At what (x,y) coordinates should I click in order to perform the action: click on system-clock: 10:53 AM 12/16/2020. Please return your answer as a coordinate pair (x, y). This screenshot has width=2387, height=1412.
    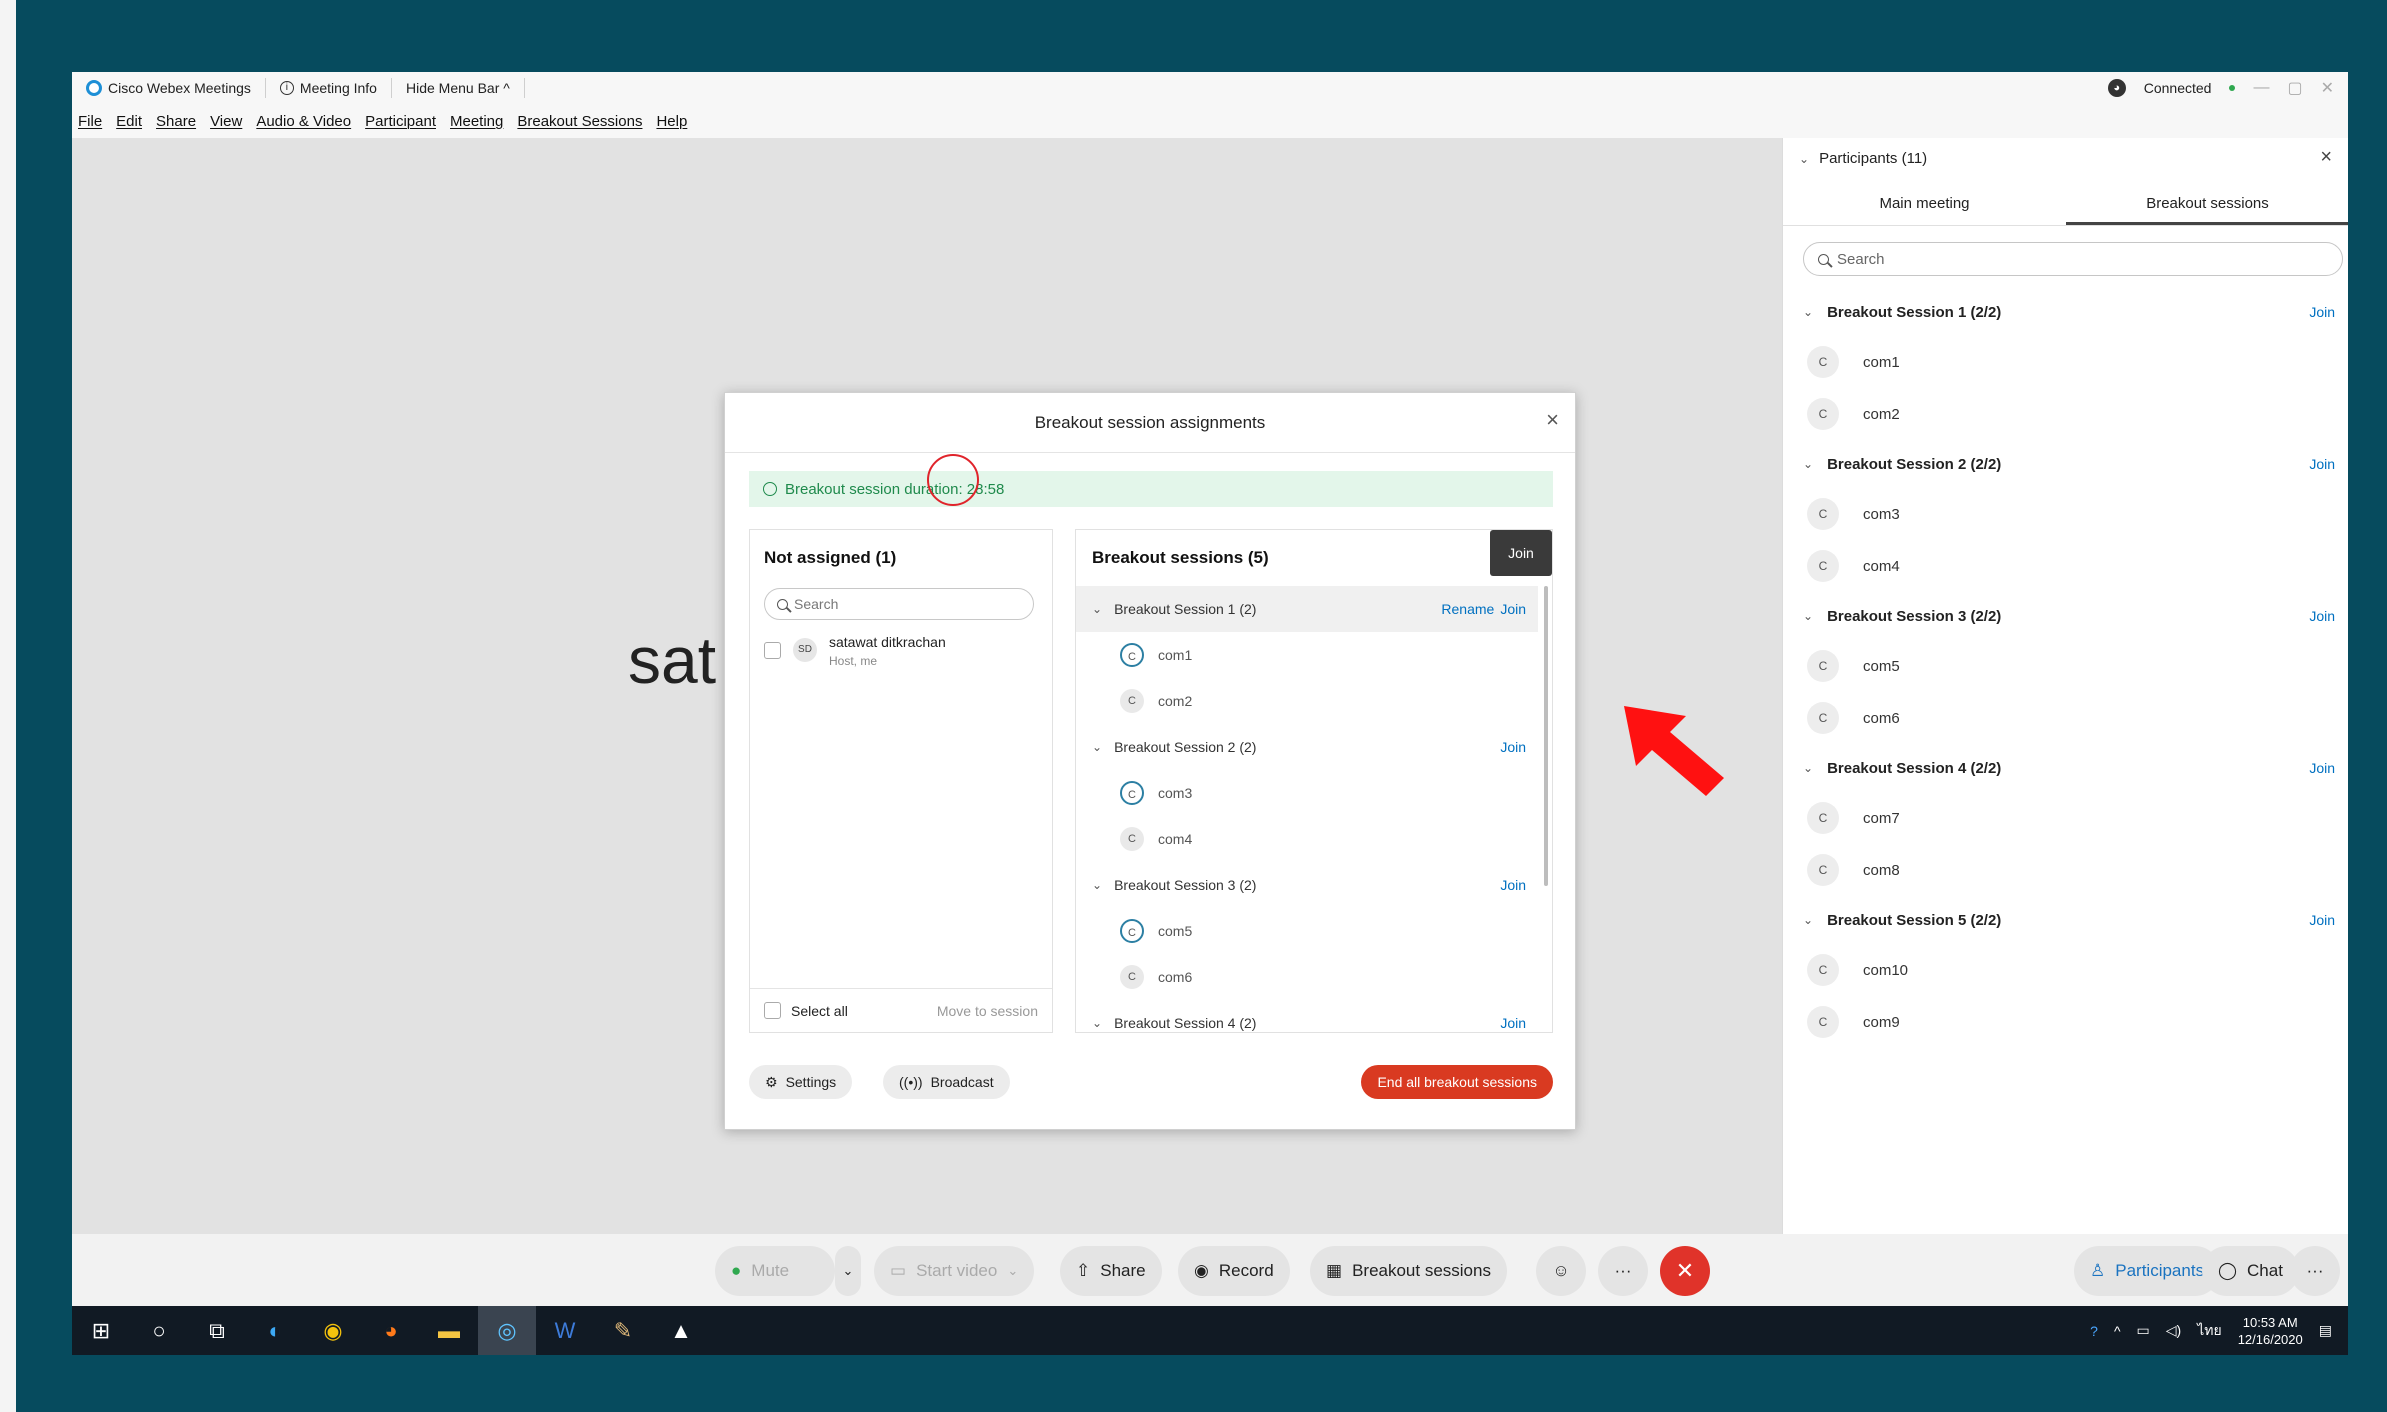
    Looking at the image, I should click on (2270, 1331).